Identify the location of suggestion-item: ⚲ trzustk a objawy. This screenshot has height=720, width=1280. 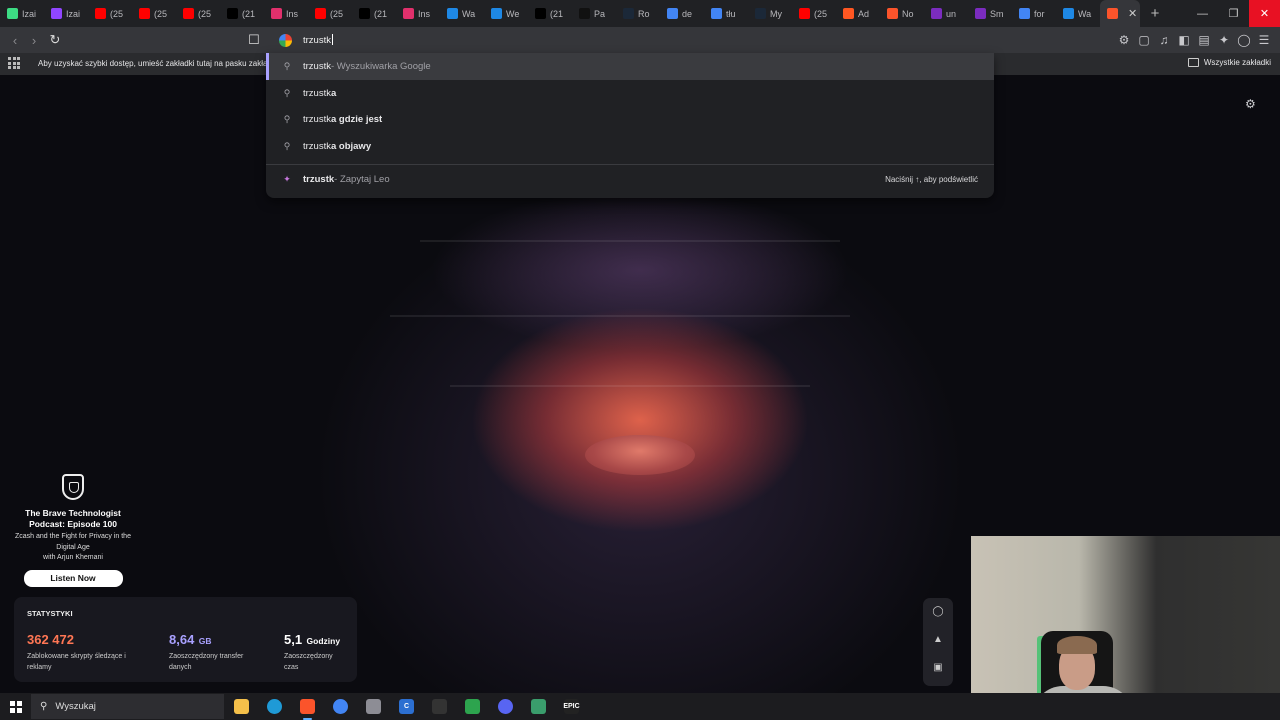
(630, 146).